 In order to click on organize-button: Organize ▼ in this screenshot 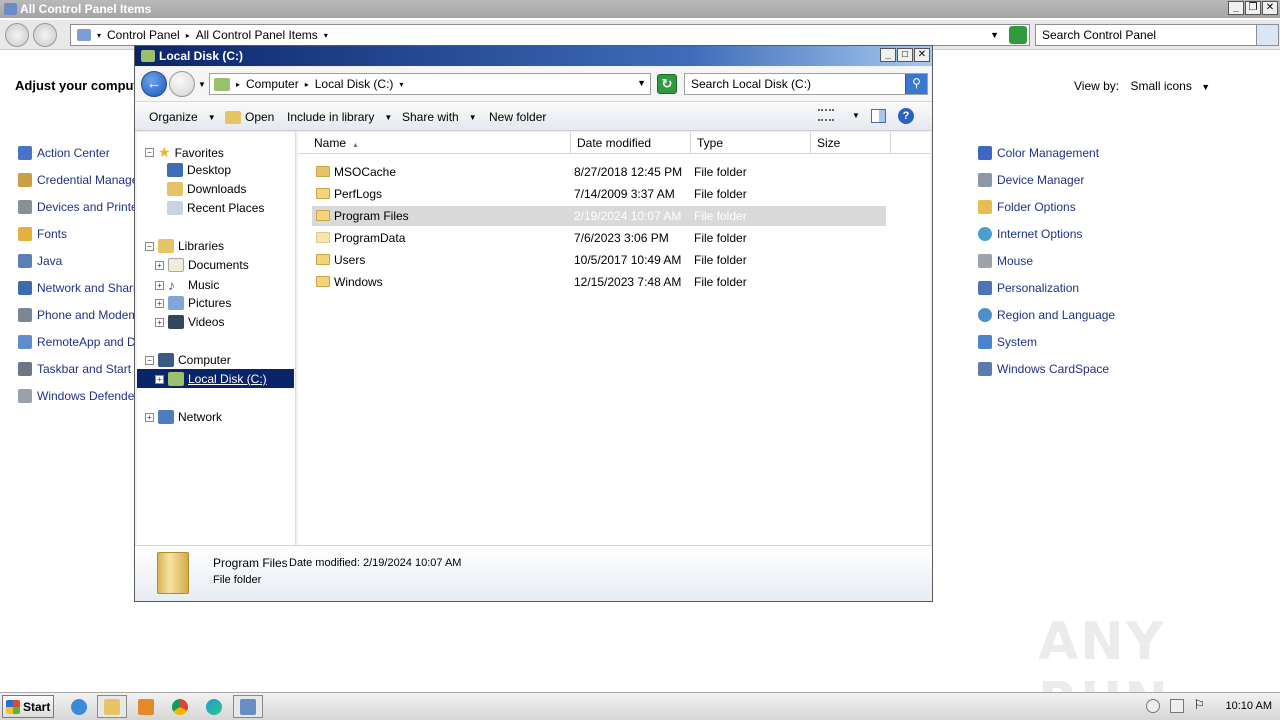, I will do `click(182, 117)`.